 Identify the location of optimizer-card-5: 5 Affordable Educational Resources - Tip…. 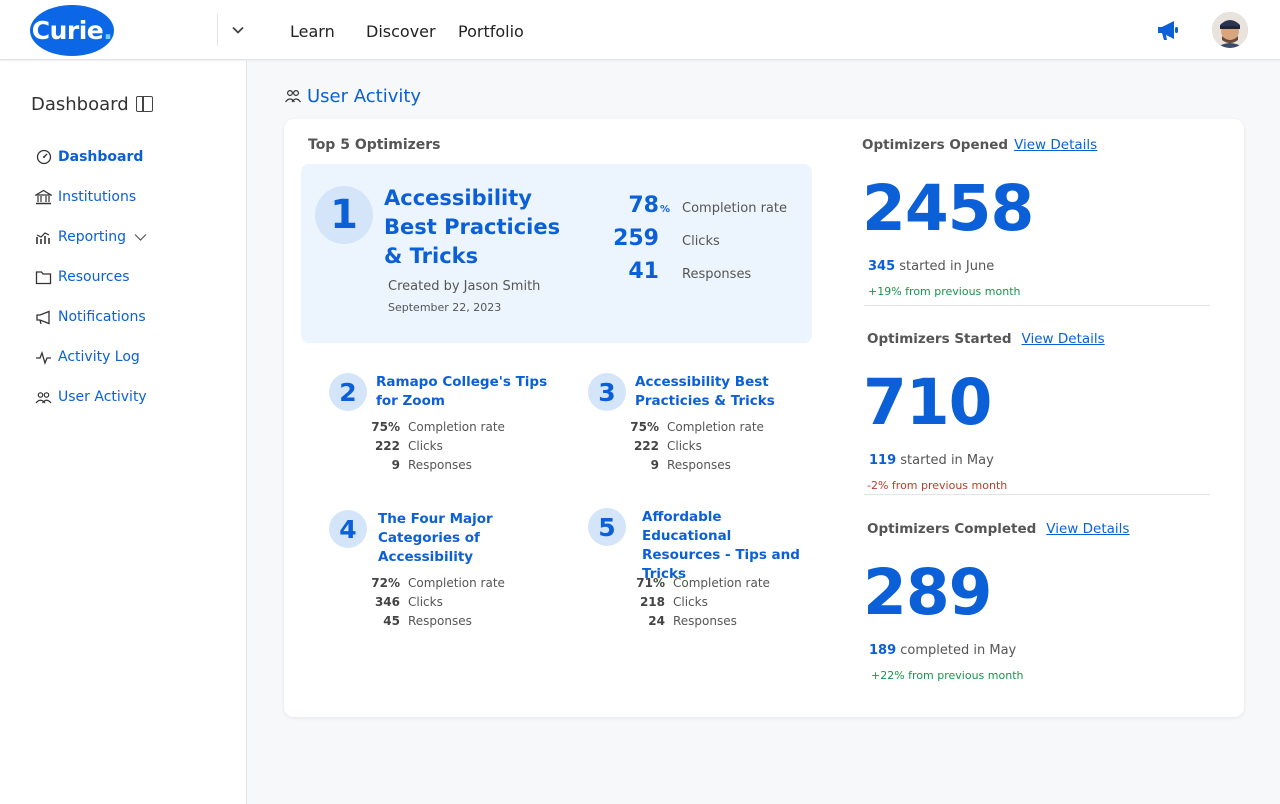
(708, 573).